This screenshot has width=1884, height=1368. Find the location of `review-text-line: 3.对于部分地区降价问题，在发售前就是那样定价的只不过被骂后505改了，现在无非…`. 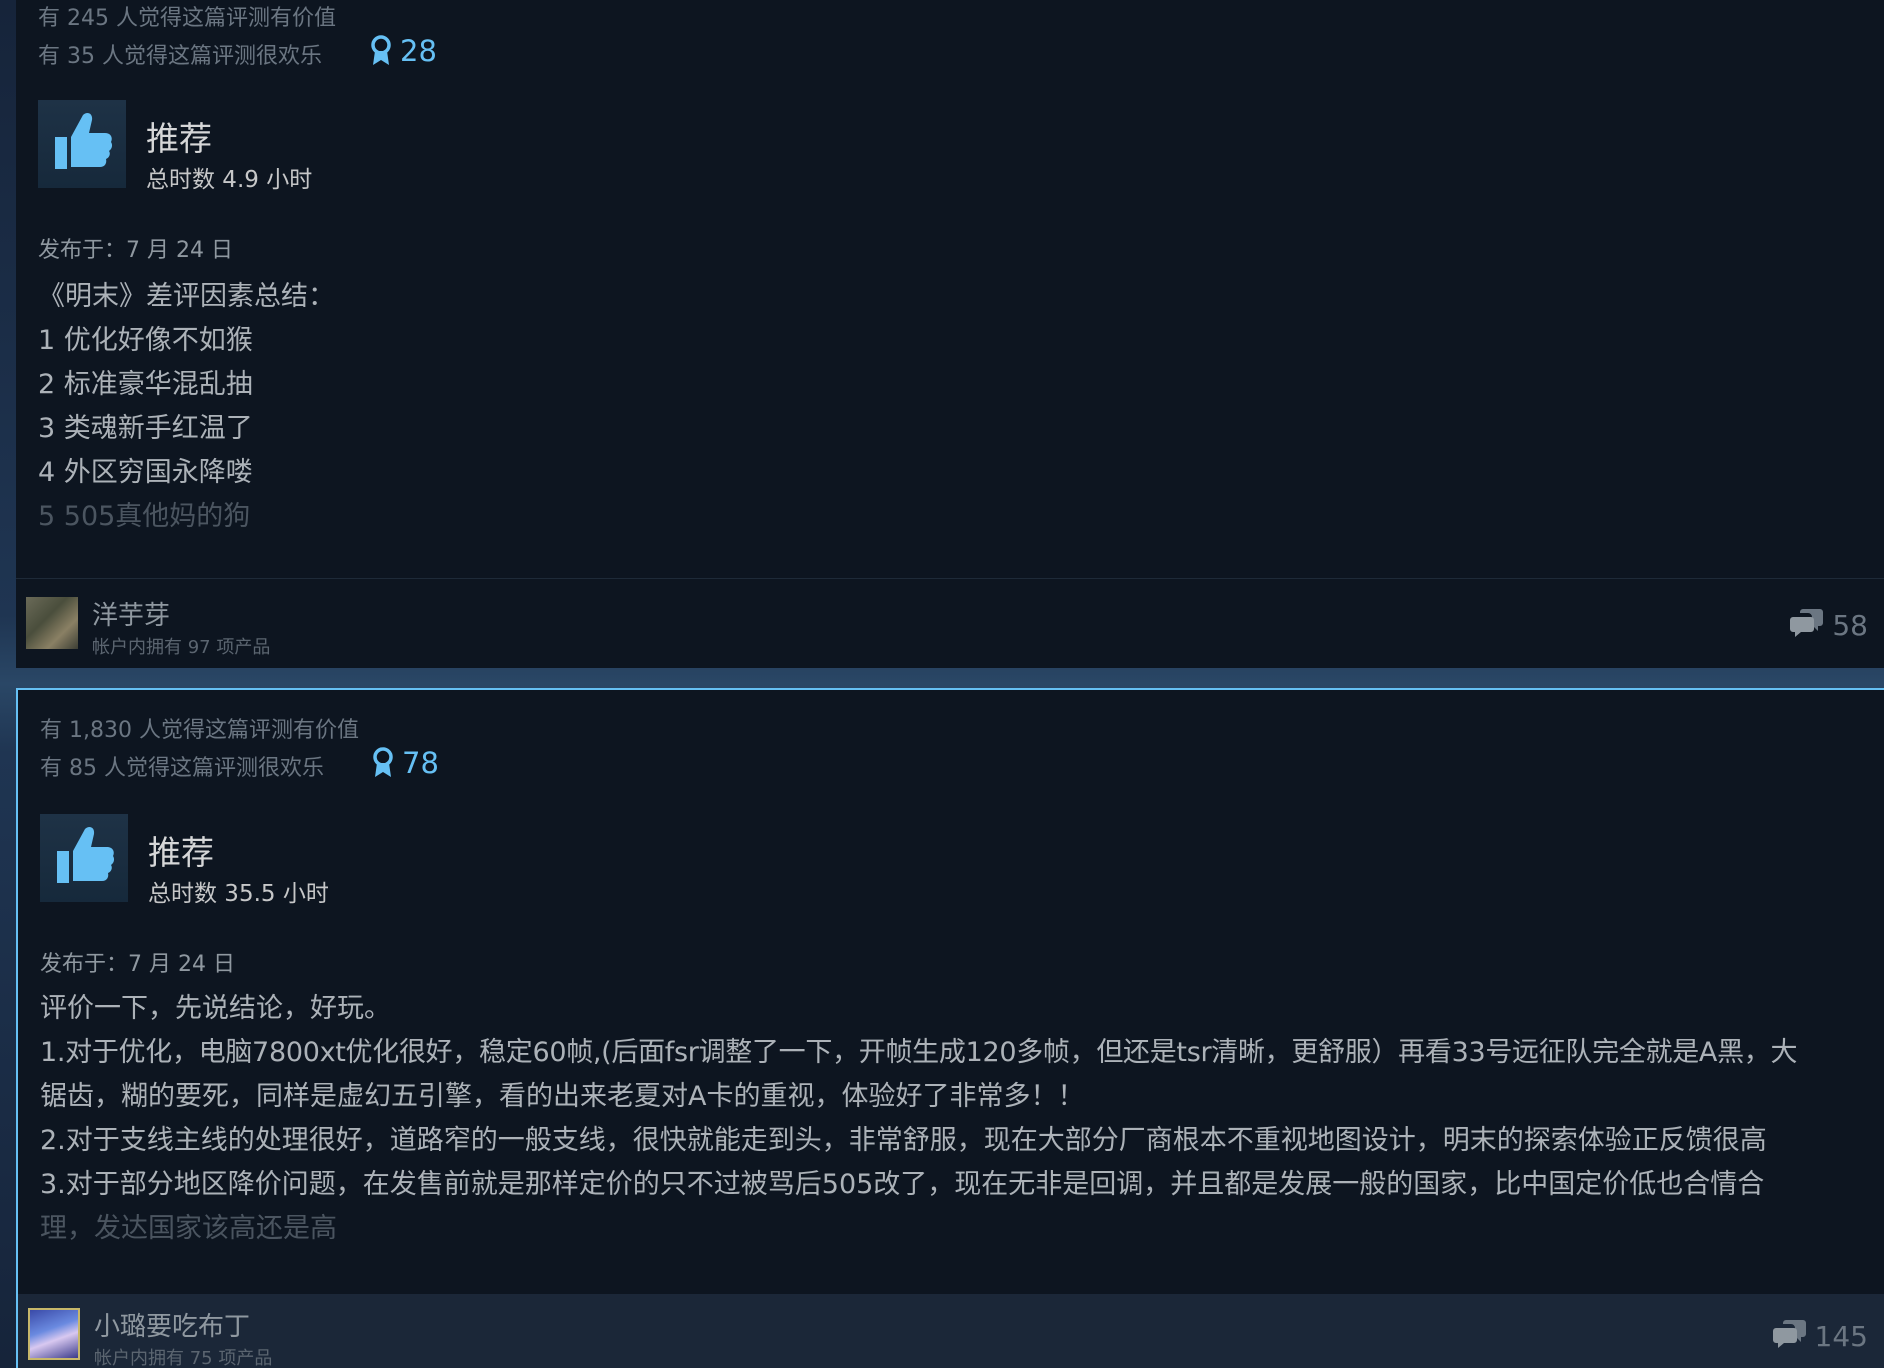

review-text-line: 3.对于部分地区降价问题，在发售前就是那样定价的只不过被骂后505改了，现在无非… is located at coordinates (902, 1184).